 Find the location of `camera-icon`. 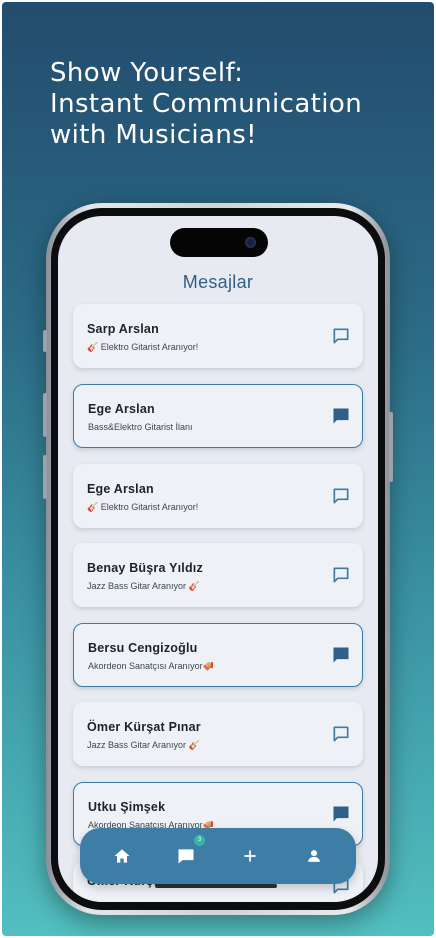

camera-icon is located at coordinates (250, 242).